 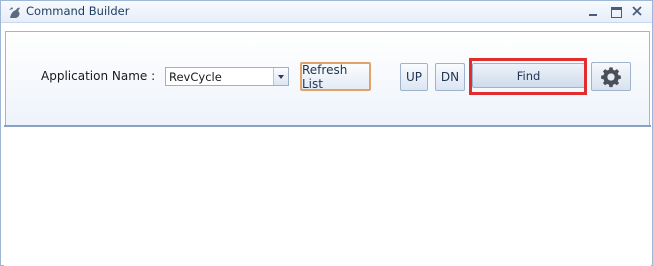 I want to click on command-builder-icon, so click(x=14, y=13).